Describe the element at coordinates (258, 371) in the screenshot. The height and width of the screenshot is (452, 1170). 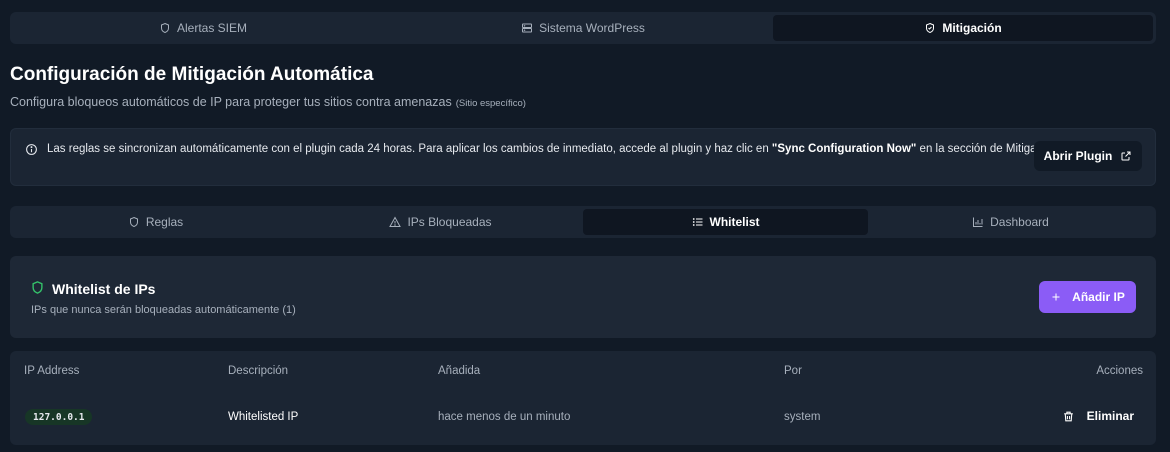
I see `column-header-description: Descripción` at that location.